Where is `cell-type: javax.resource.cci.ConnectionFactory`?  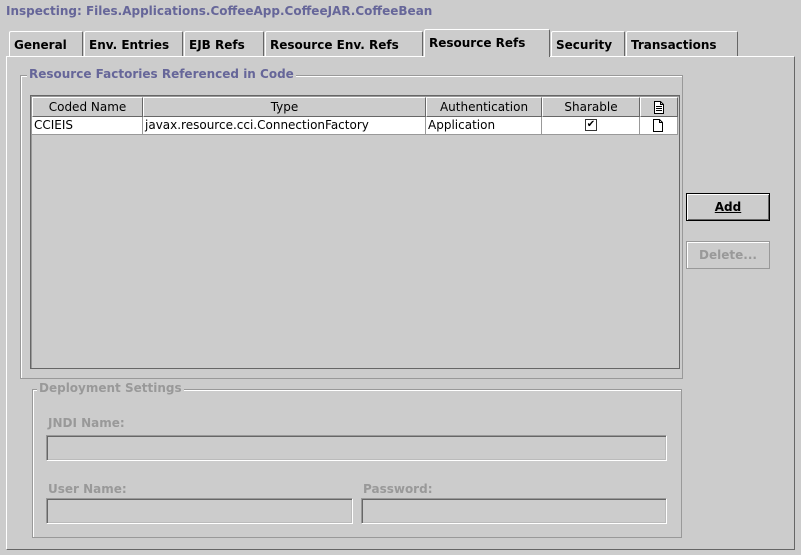 cell-type: javax.resource.cci.ConnectionFactory is located at coordinates (284, 126).